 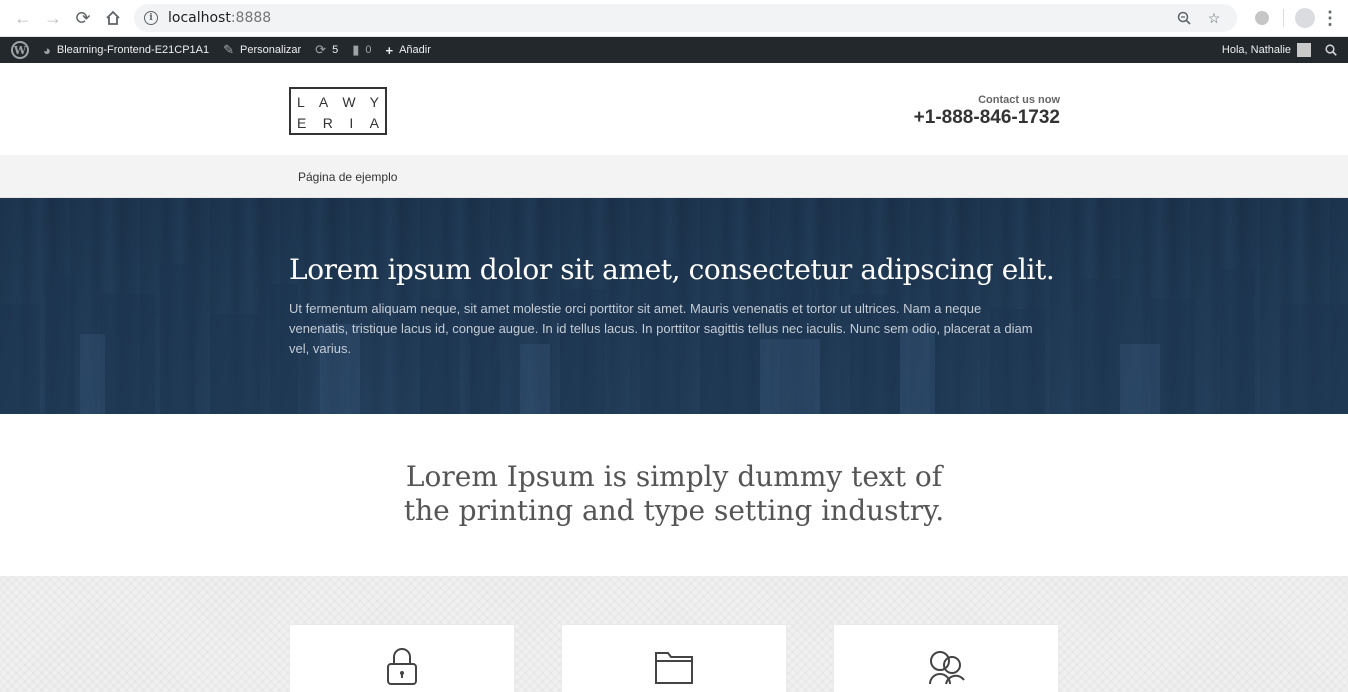 What do you see at coordinates (987, 118) in the screenshot?
I see `contact-phone: +1-888-846-1732` at bounding box center [987, 118].